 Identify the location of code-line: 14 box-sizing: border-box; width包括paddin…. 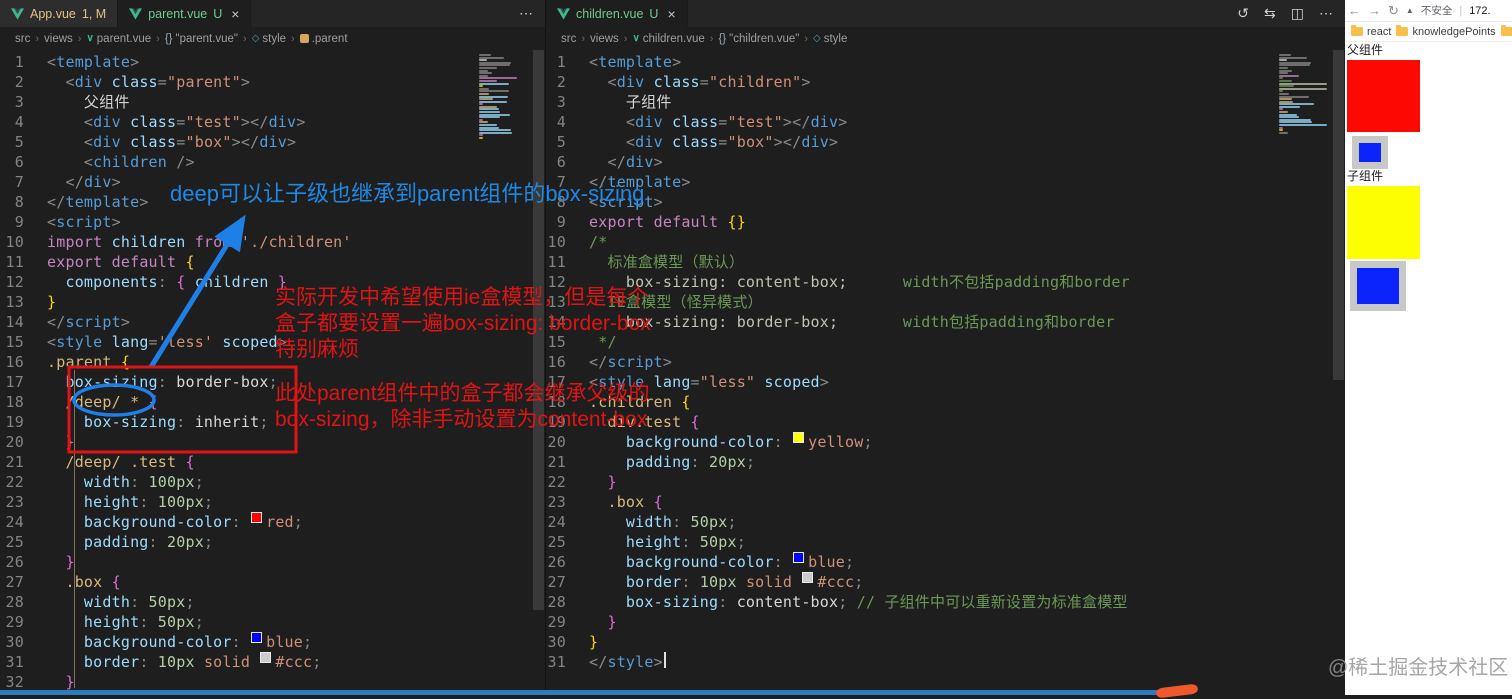
(945, 322).